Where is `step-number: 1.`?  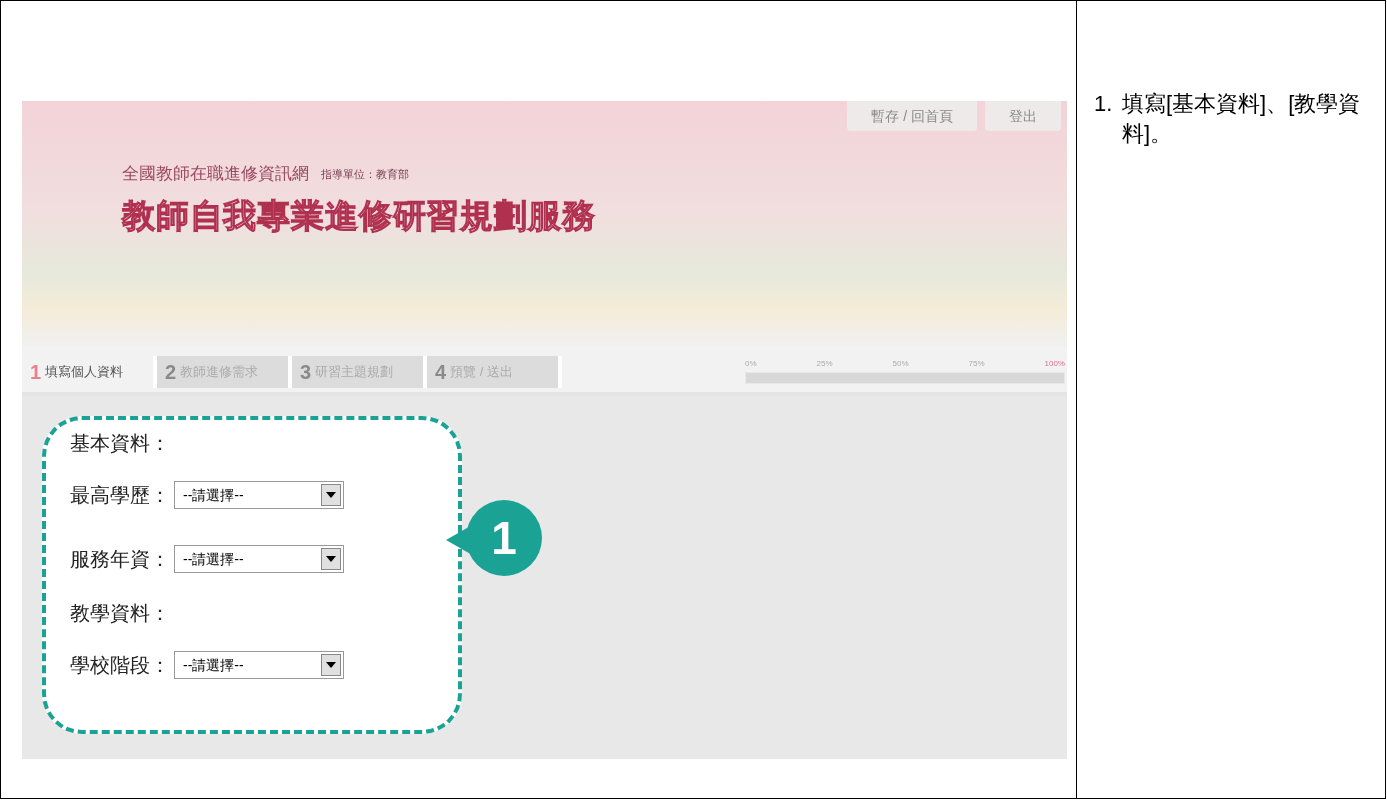 step-number: 1. is located at coordinates (1104, 104).